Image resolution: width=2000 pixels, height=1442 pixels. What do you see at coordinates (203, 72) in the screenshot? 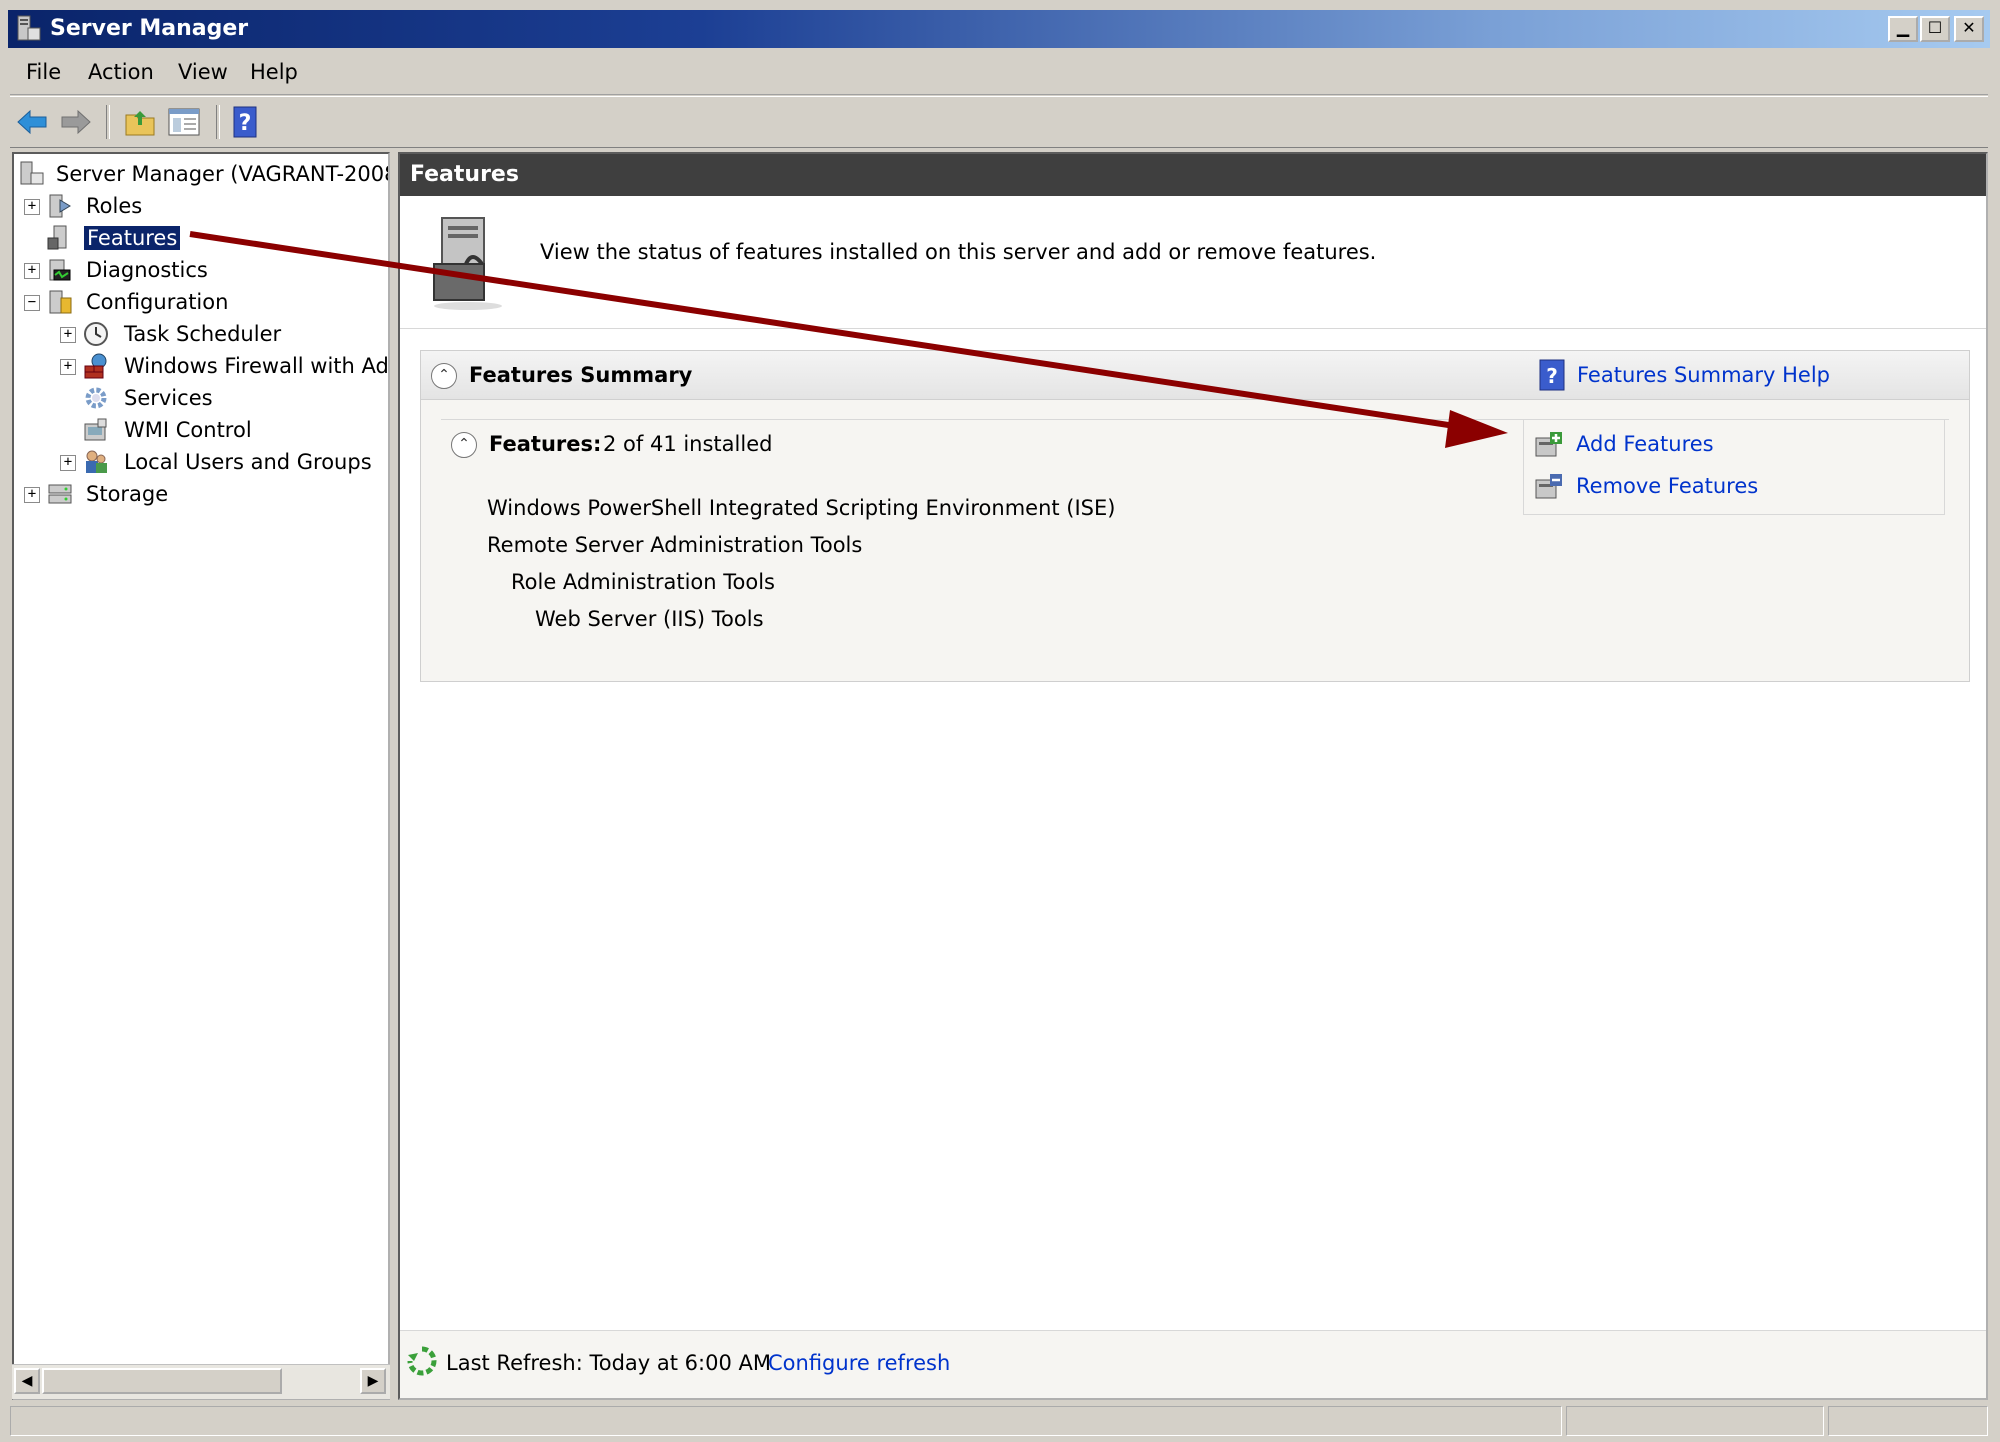
I see `menu-view: View` at bounding box center [203, 72].